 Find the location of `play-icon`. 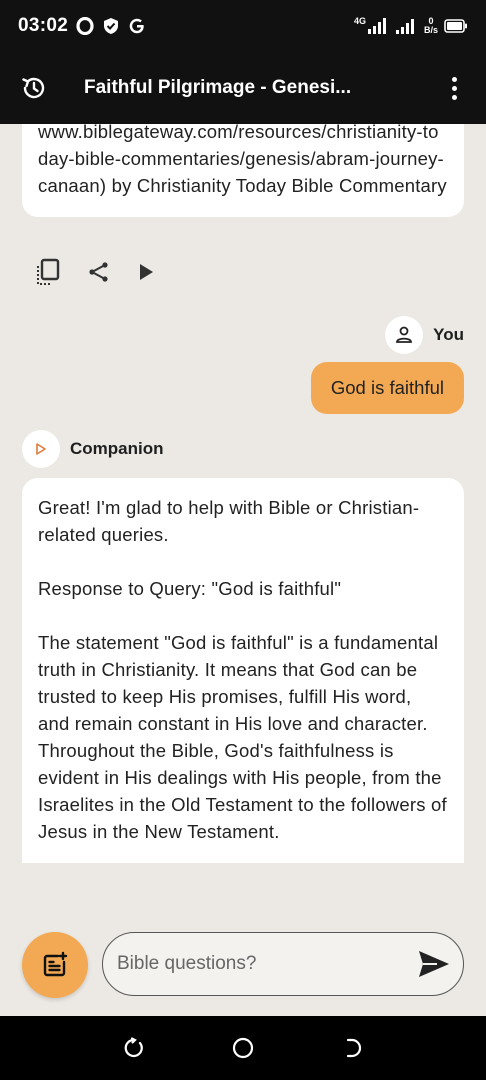

play-icon is located at coordinates (146, 272).